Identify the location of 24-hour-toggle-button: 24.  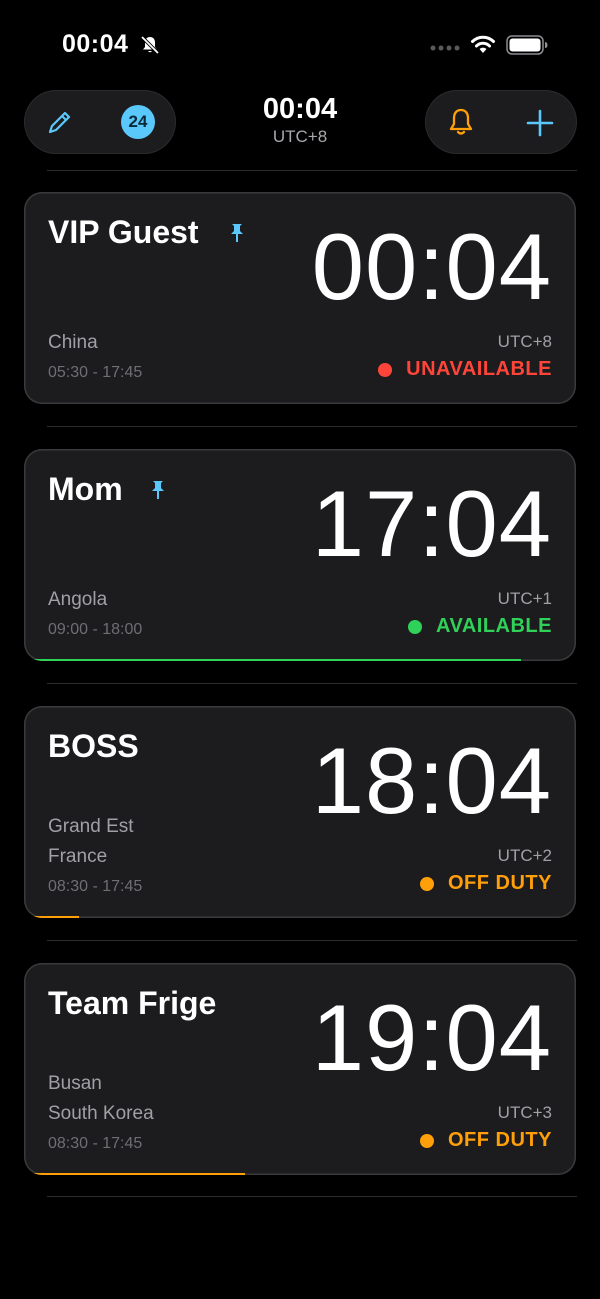
(138, 122).